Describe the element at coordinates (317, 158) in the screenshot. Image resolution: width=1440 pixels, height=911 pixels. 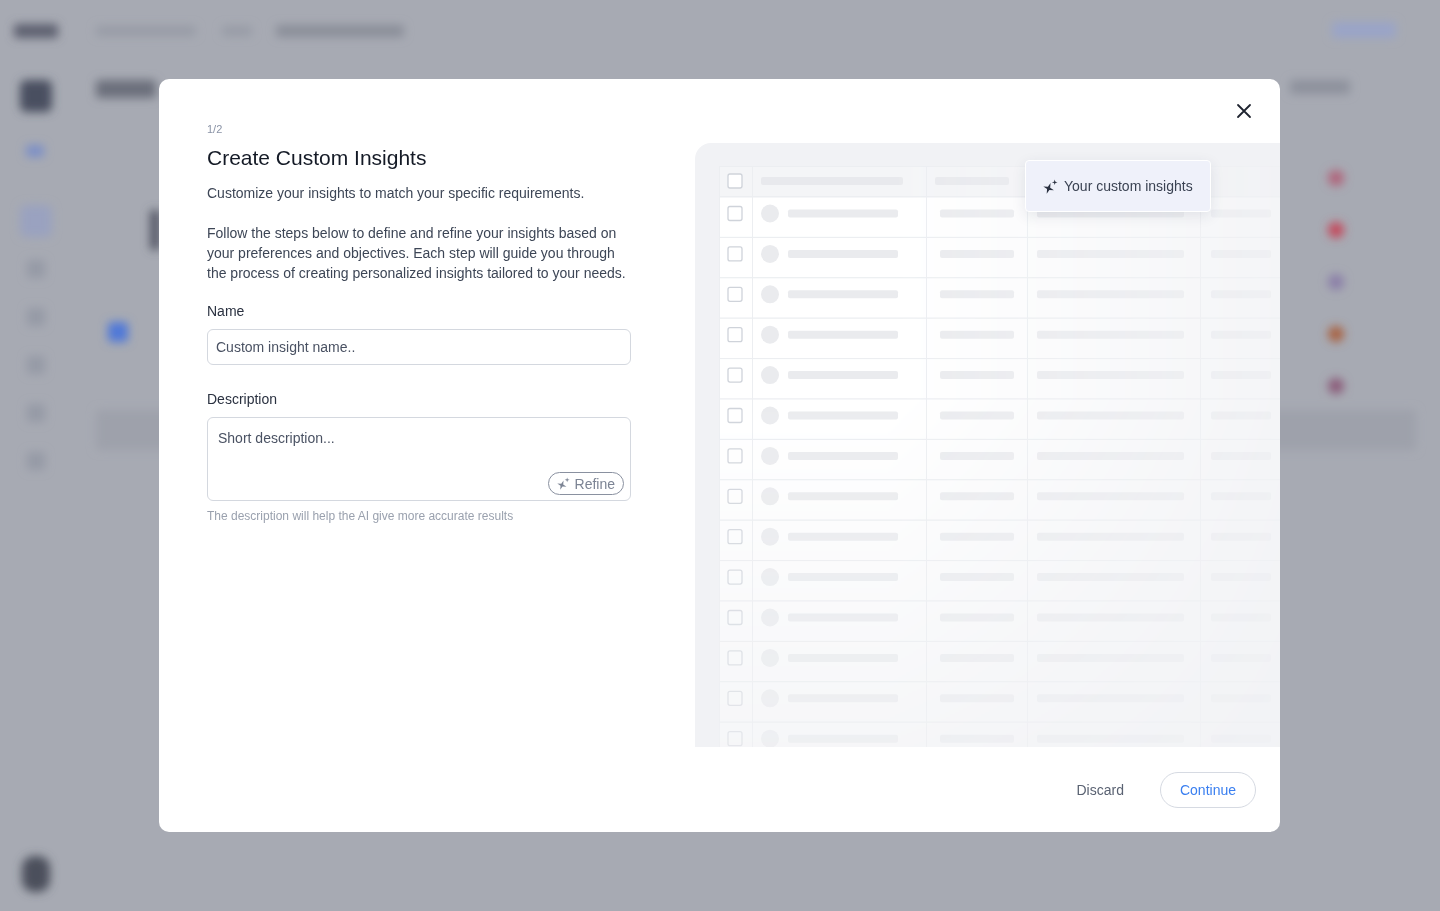
I see `dialog-title: Create Custom Insights` at that location.